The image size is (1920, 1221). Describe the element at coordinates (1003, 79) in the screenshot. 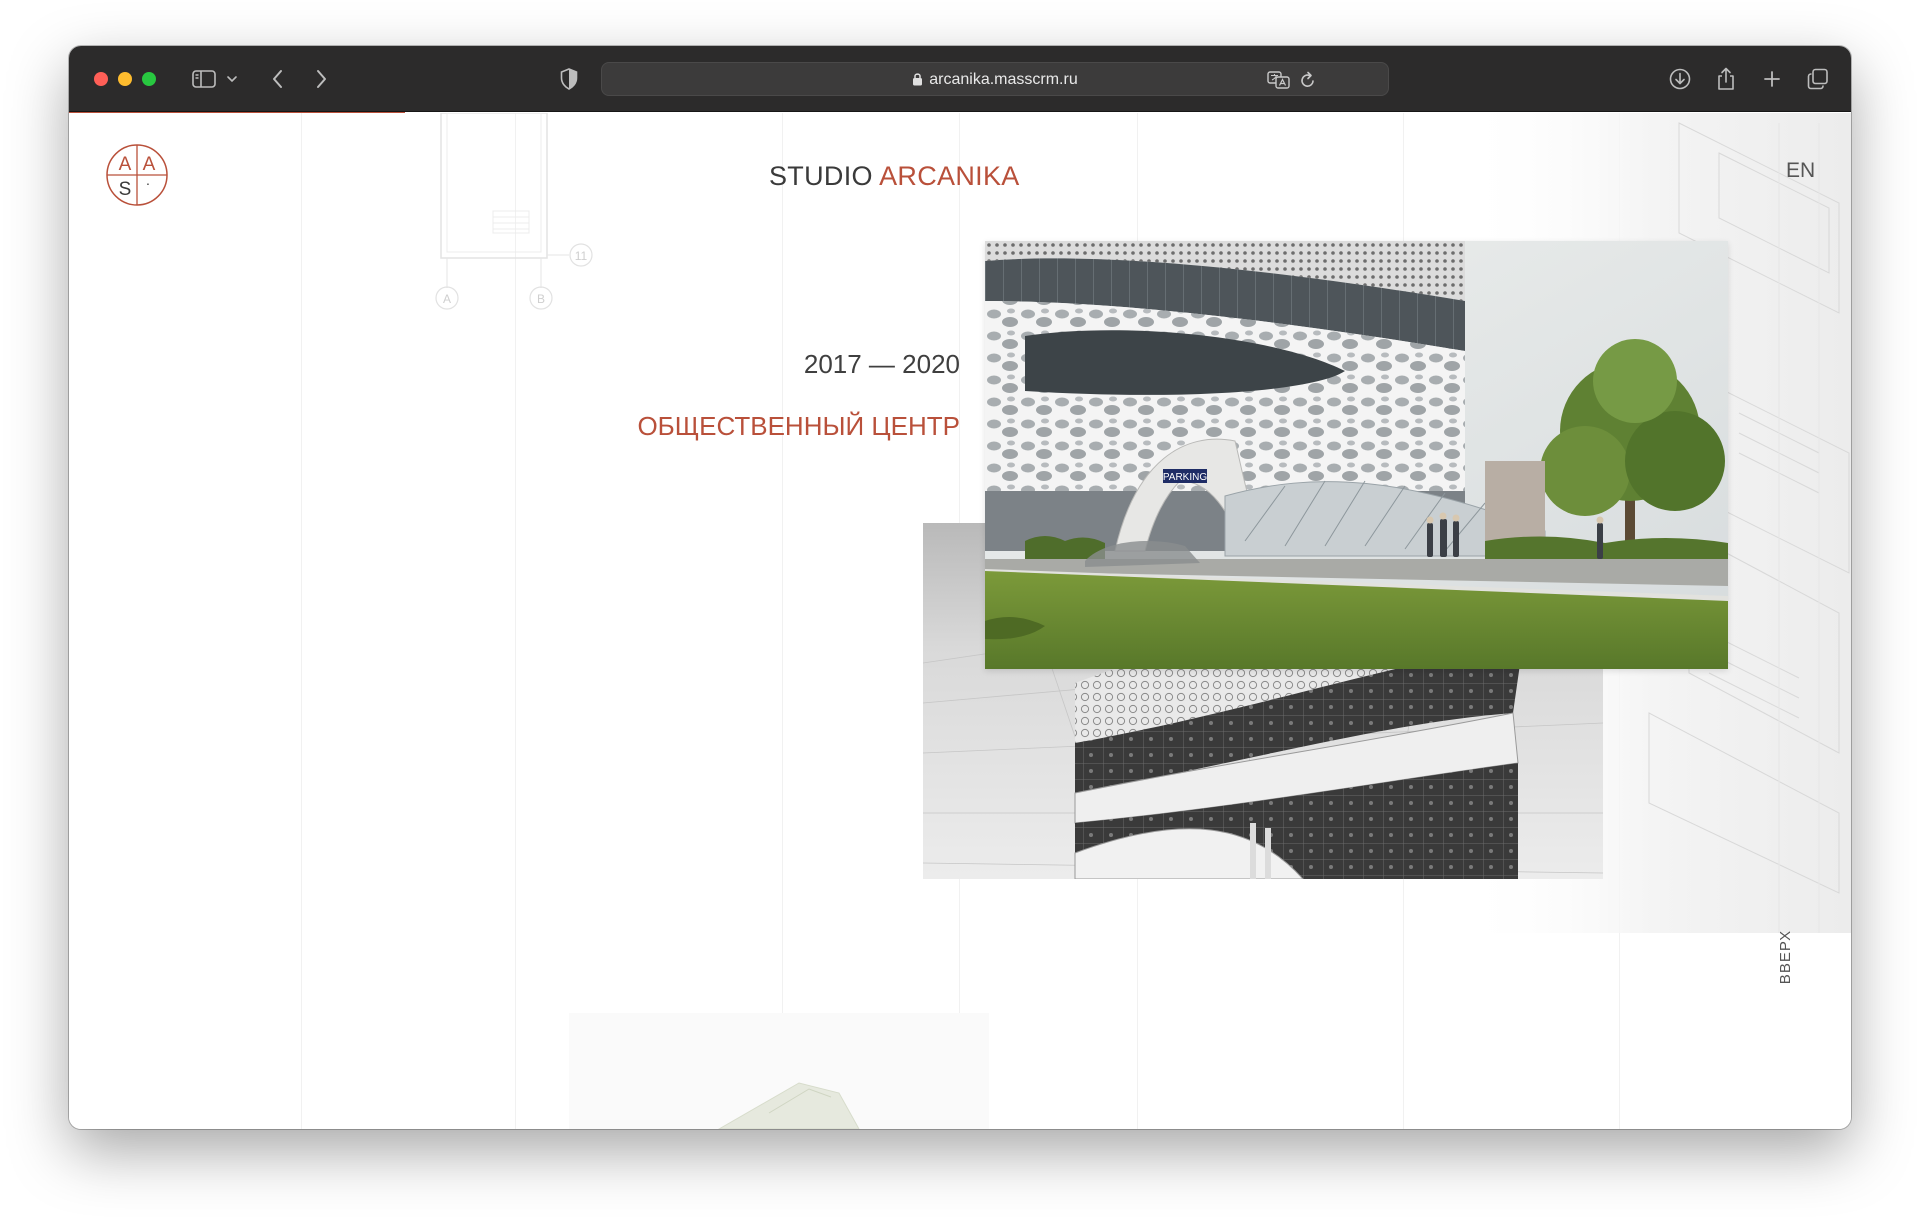

I see `url-text: arcanika.masscrm.ru` at that location.